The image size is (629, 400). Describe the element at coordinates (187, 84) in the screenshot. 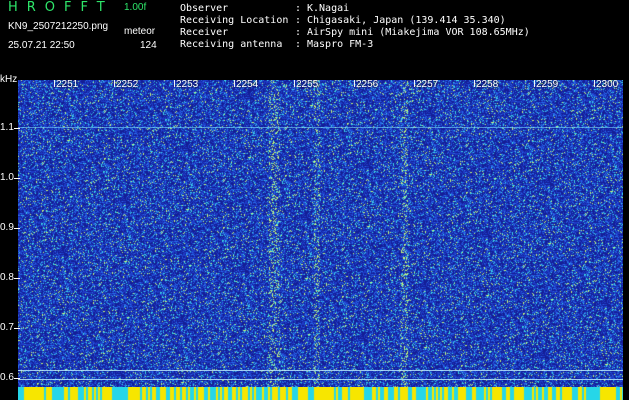

I see `x-tick-label: 2253` at that location.